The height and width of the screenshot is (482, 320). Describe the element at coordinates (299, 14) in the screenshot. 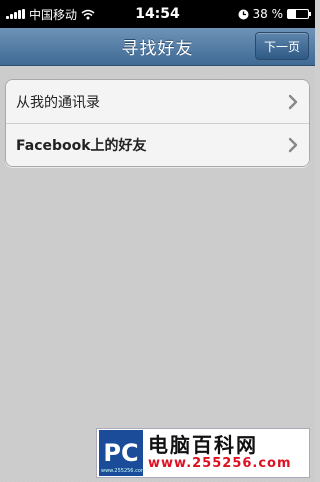

I see `battery-icon` at that location.